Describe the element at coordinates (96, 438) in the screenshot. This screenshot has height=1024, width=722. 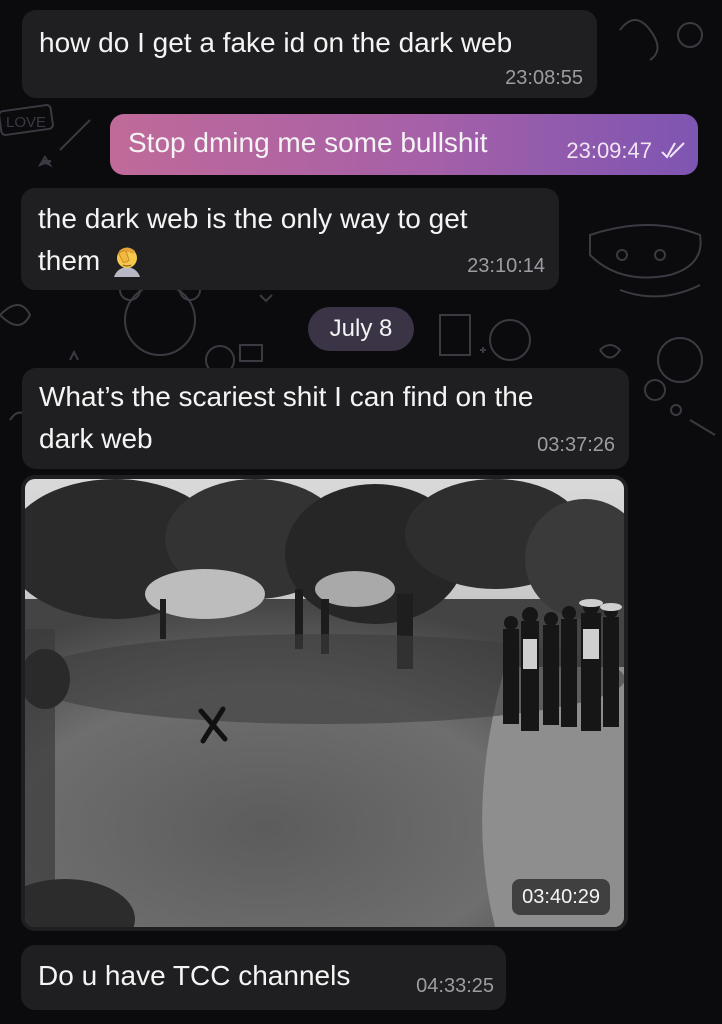
I see `message-text-line: dark web` at that location.